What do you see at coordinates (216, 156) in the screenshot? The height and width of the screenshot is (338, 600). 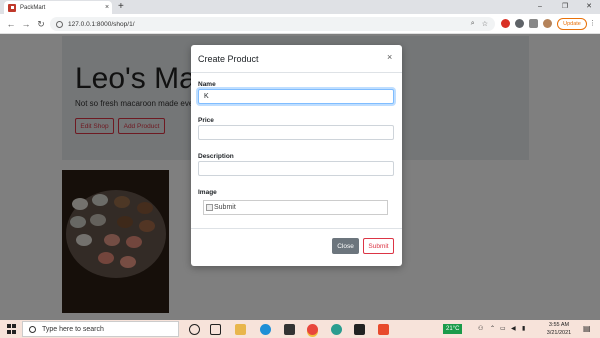 I see `description-label: Description` at bounding box center [216, 156].